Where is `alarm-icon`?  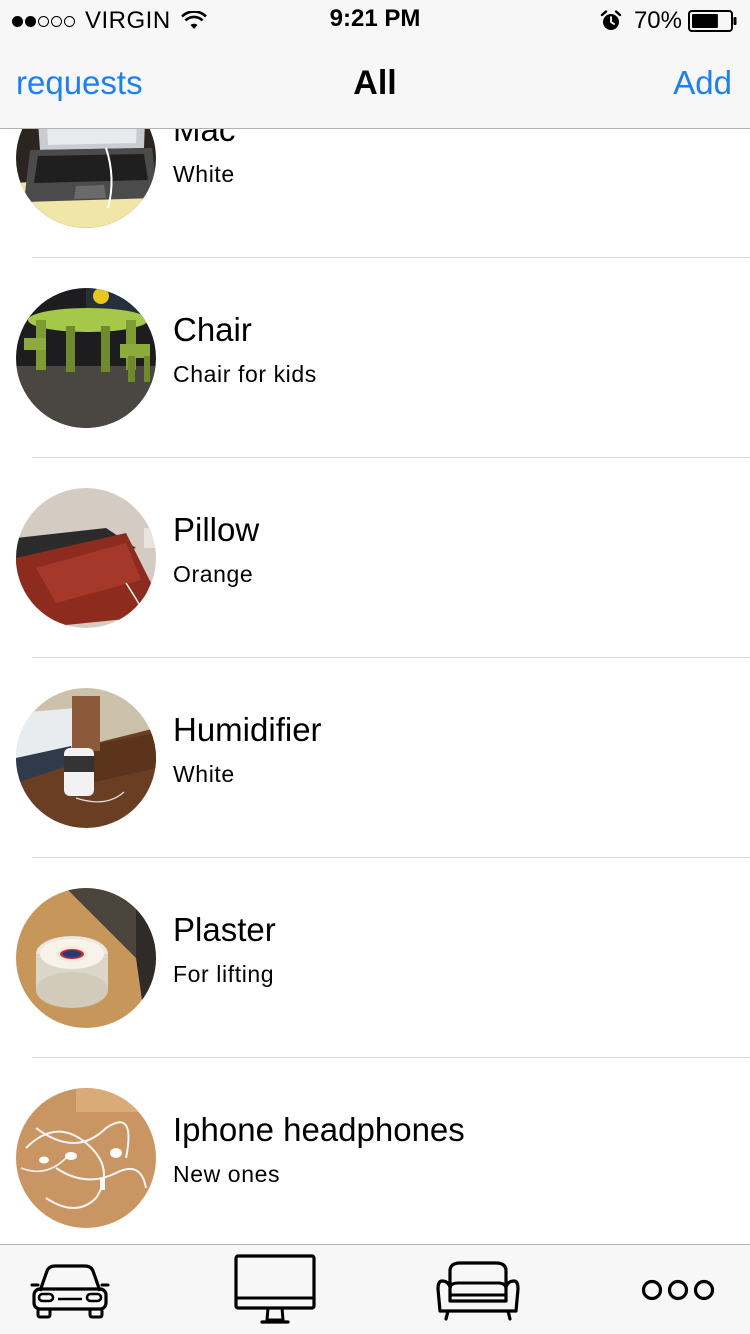 alarm-icon is located at coordinates (611, 20).